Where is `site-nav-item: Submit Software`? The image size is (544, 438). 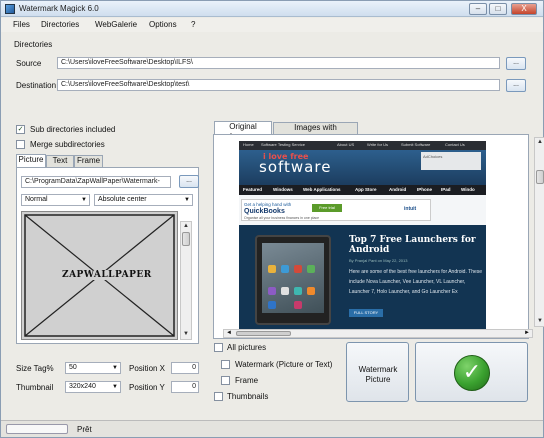
site-nav-item: Submit Software is located at coordinates (416, 144).